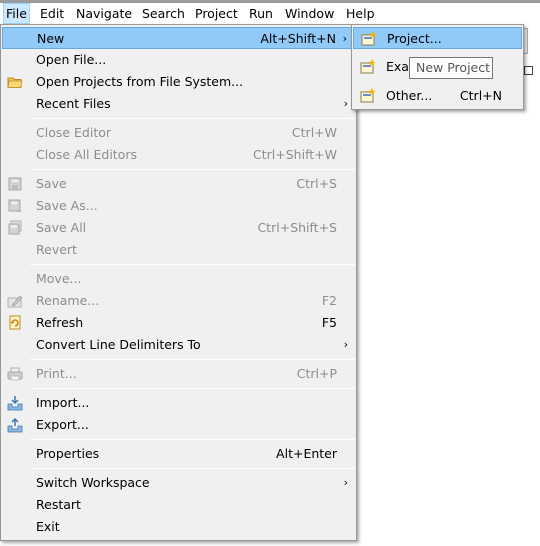  Describe the element at coordinates (316, 183) in the screenshot. I see `shortcut-label: Ctrl+S` at that location.